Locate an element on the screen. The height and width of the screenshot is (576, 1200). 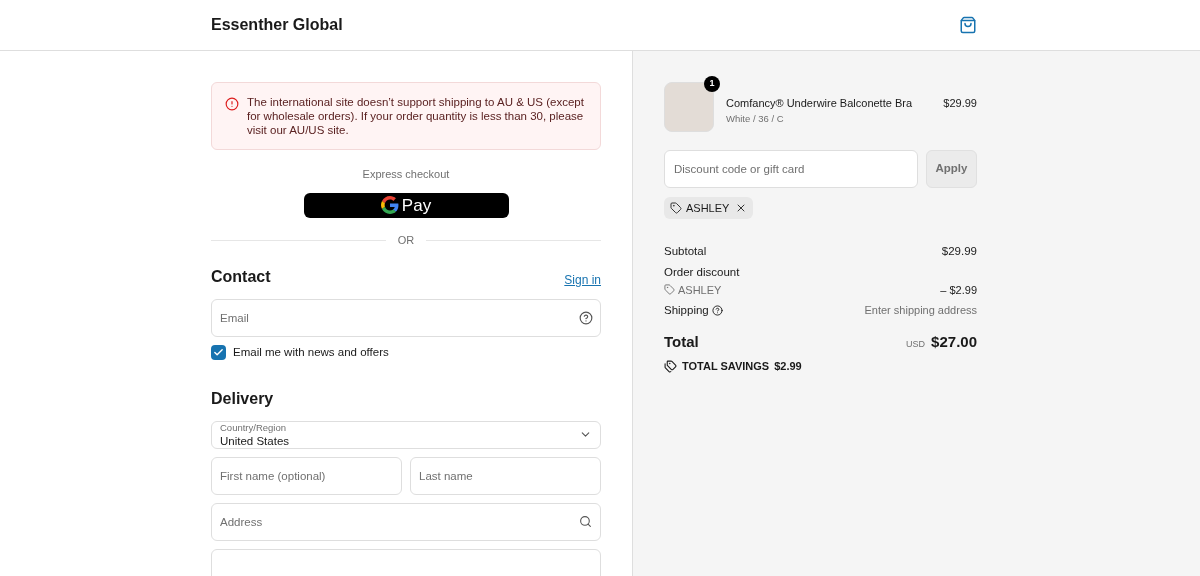
product-variant: White / 36 / C is located at coordinates (755, 118).